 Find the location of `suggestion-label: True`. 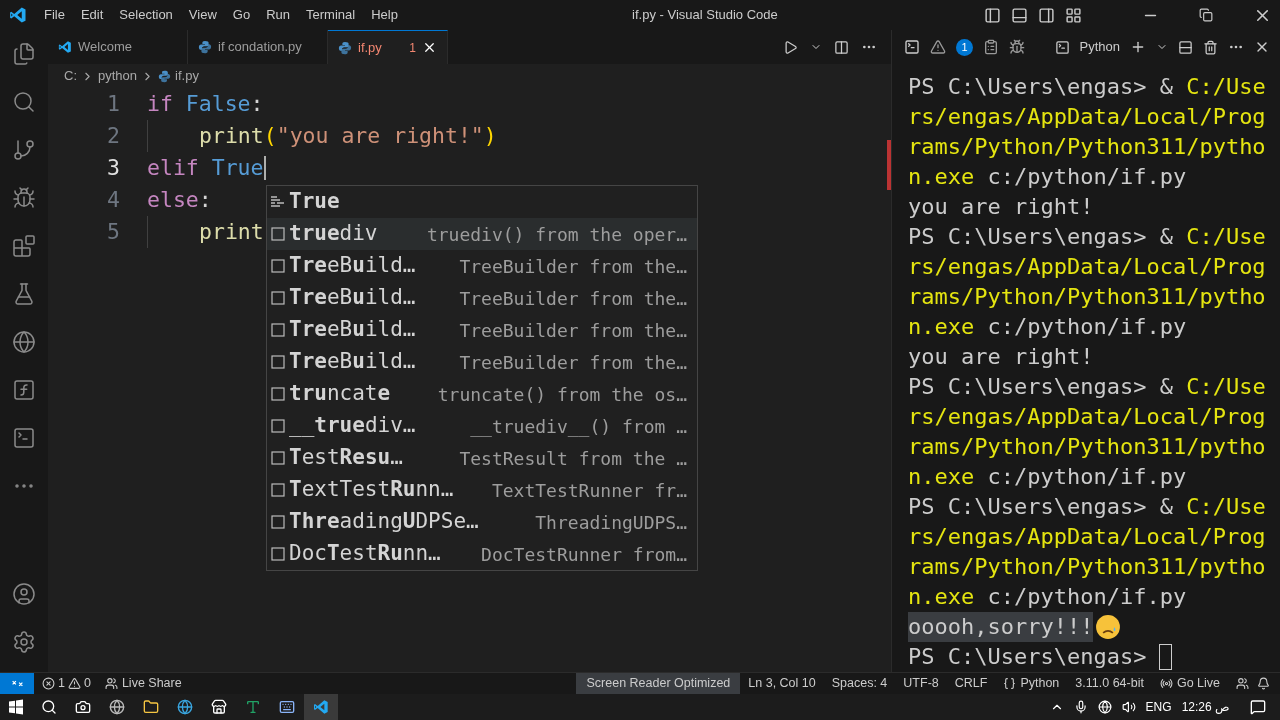

suggestion-label: True is located at coordinates (314, 202).